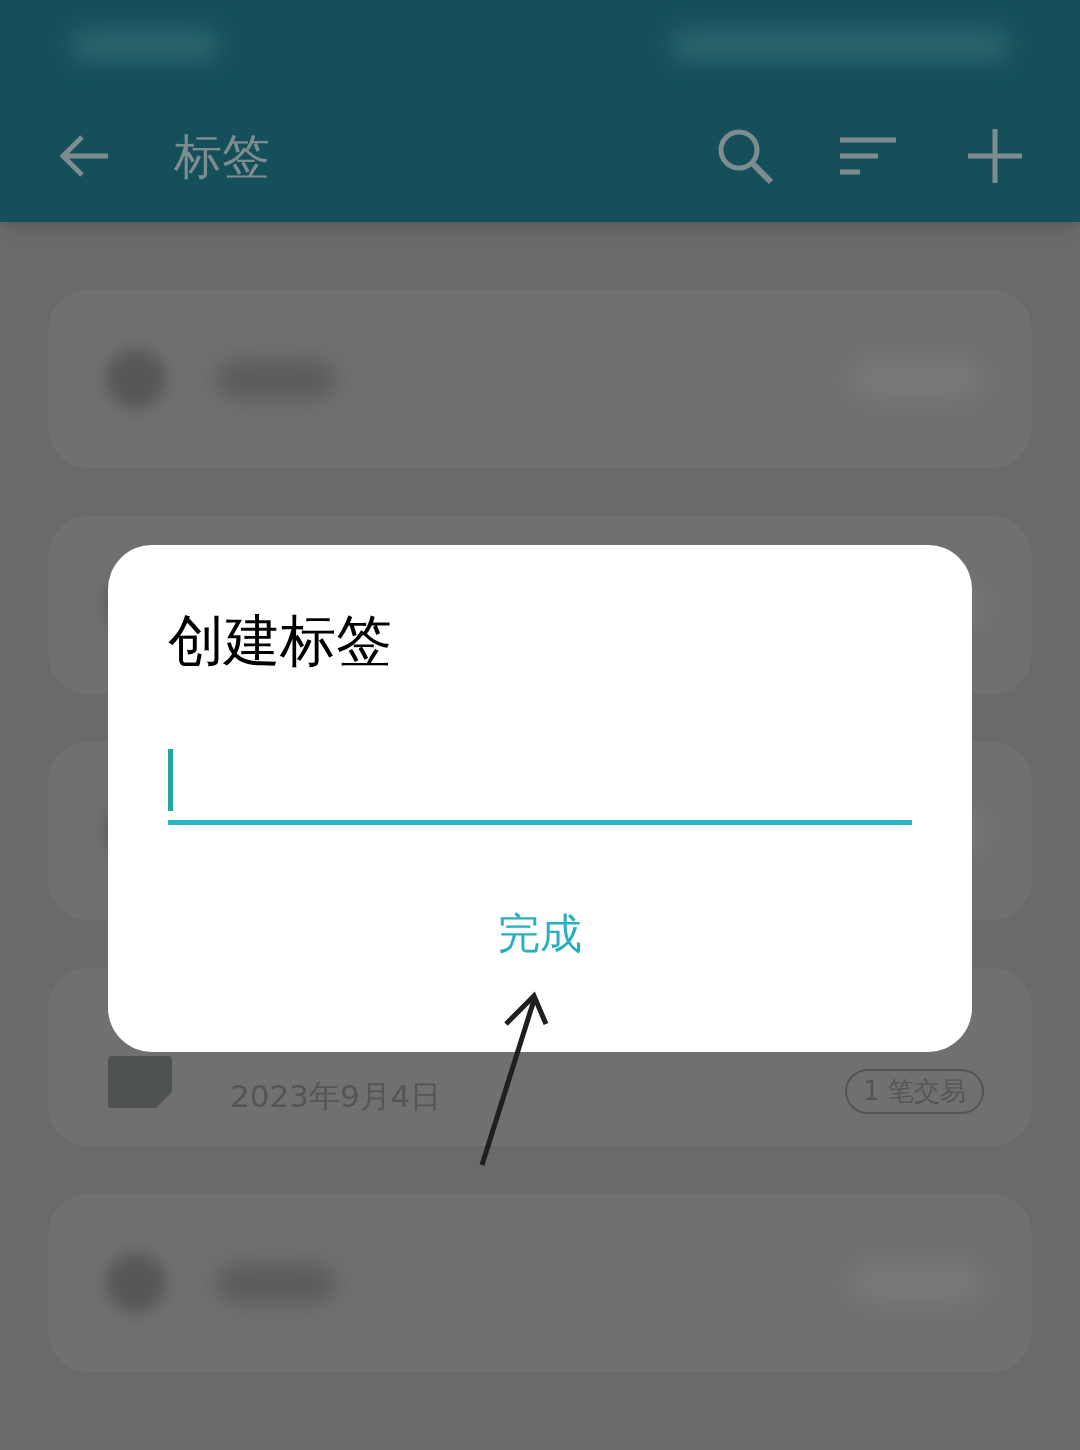  What do you see at coordinates (540, 934) in the screenshot?
I see `done-button: 完成` at bounding box center [540, 934].